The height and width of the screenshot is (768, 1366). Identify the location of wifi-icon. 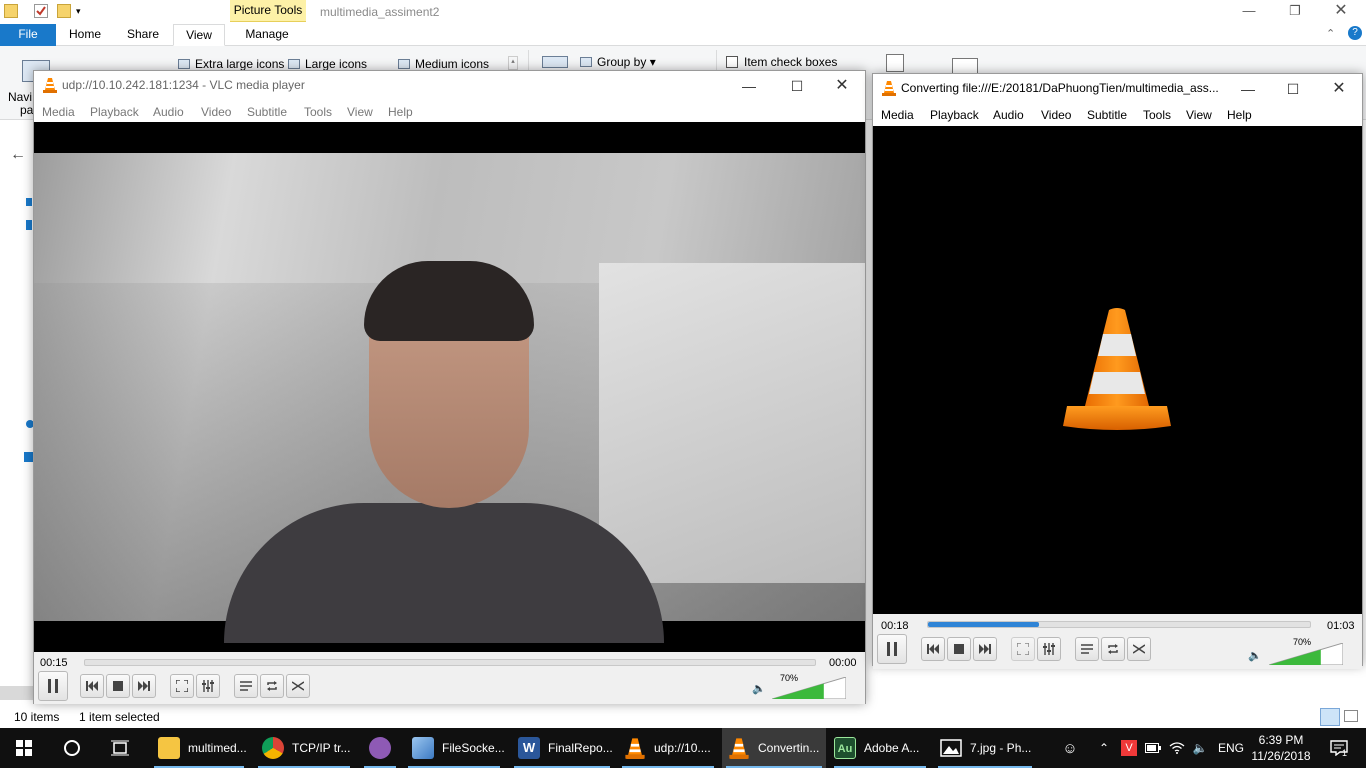
(1177, 748).